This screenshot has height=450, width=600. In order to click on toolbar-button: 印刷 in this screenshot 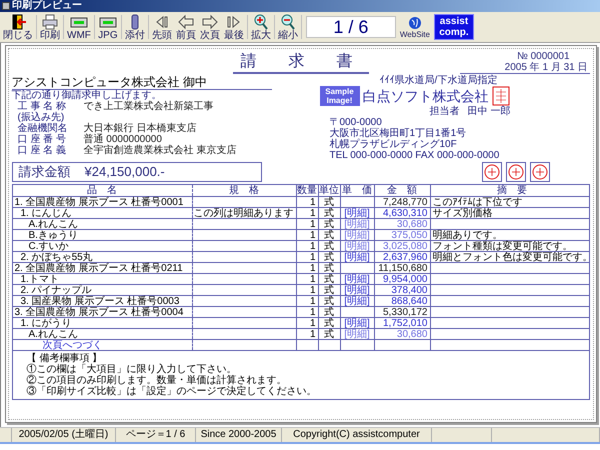, I will do `click(50, 27)`.